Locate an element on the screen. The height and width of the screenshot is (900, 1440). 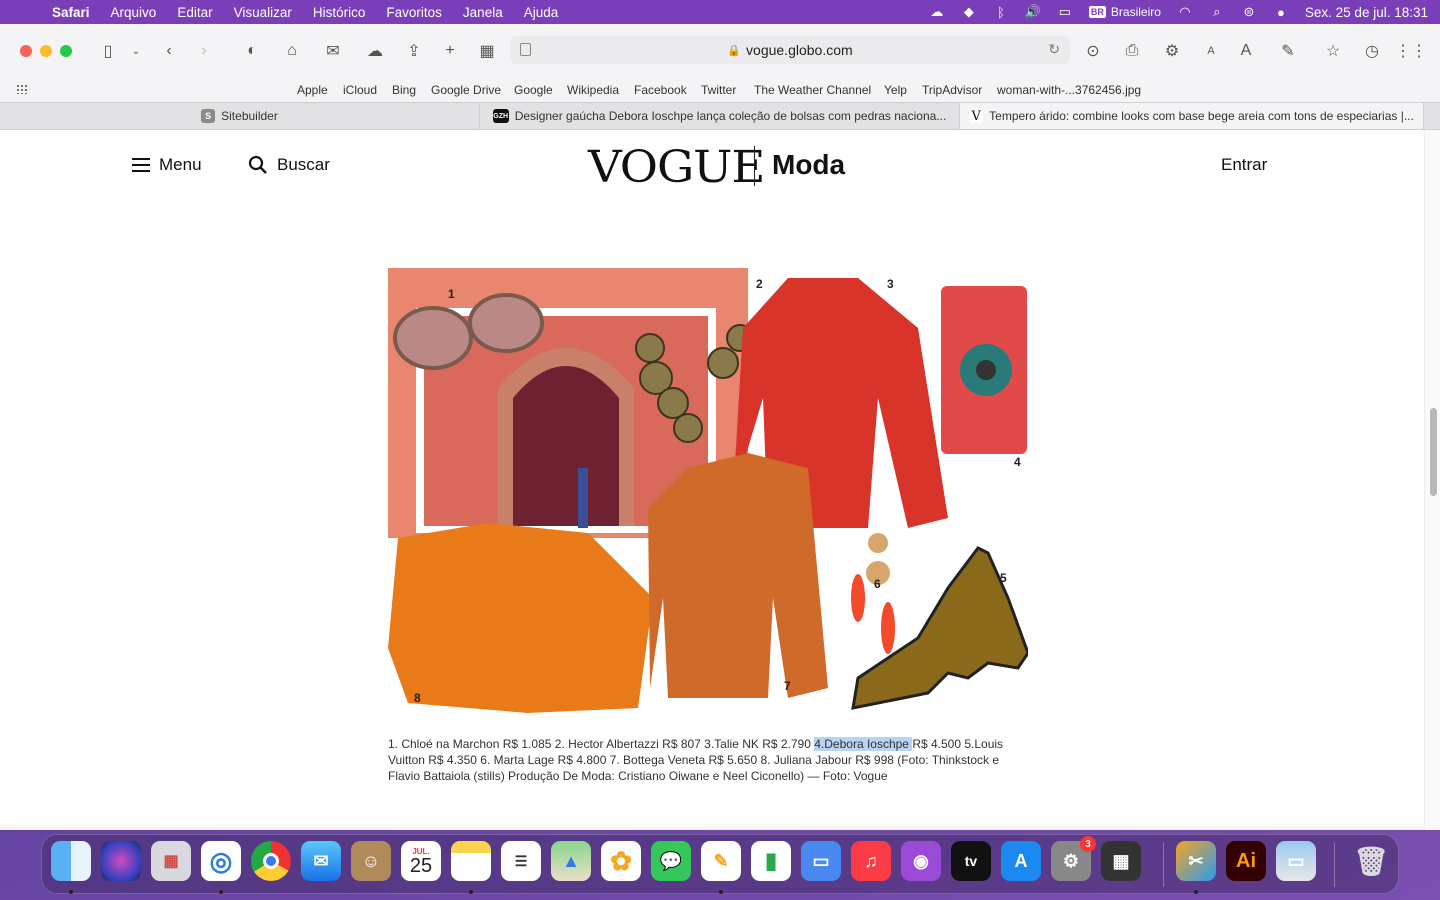
fav-bing: Bing is located at coordinates (404, 90).